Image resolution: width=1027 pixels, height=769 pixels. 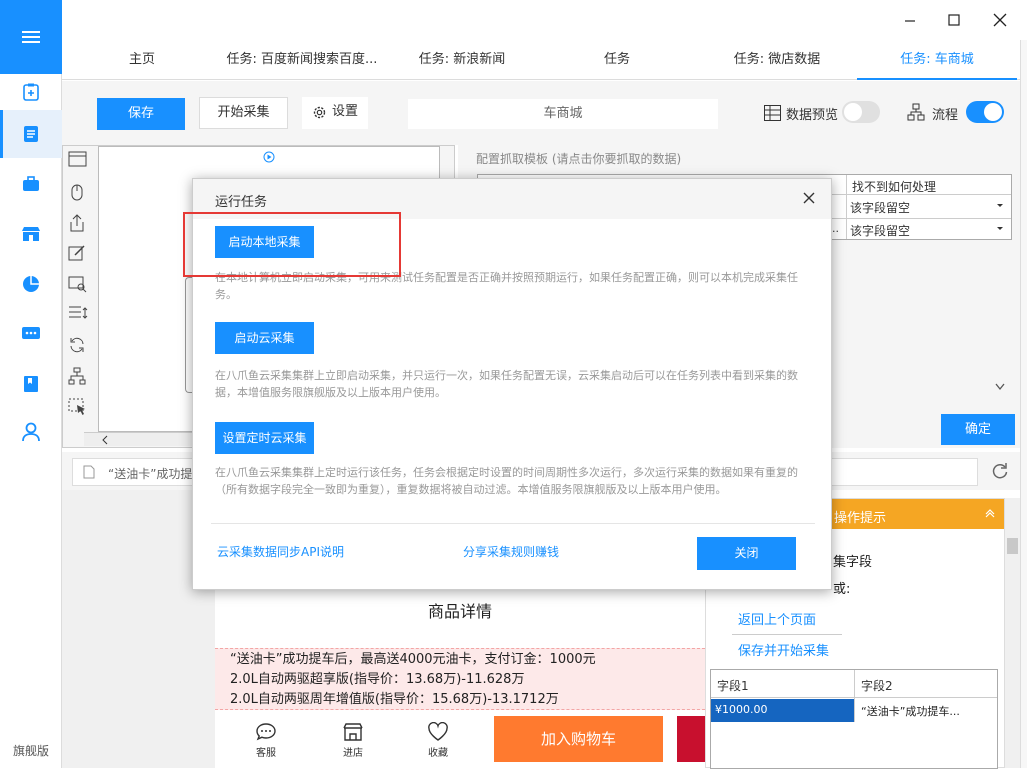 What do you see at coordinates (777, 618) in the screenshot?
I see `hint-link-back: 返回上个页面` at bounding box center [777, 618].